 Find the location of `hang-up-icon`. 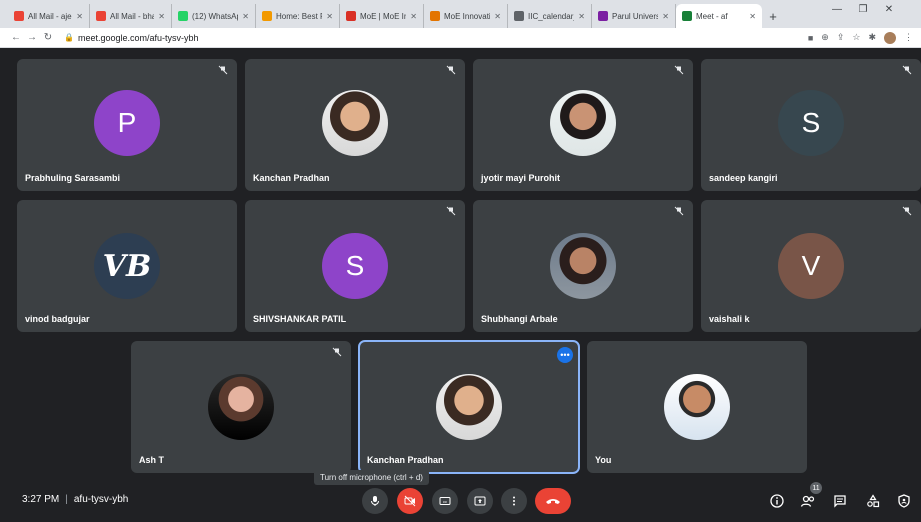

hang-up-icon is located at coordinates (553, 501).